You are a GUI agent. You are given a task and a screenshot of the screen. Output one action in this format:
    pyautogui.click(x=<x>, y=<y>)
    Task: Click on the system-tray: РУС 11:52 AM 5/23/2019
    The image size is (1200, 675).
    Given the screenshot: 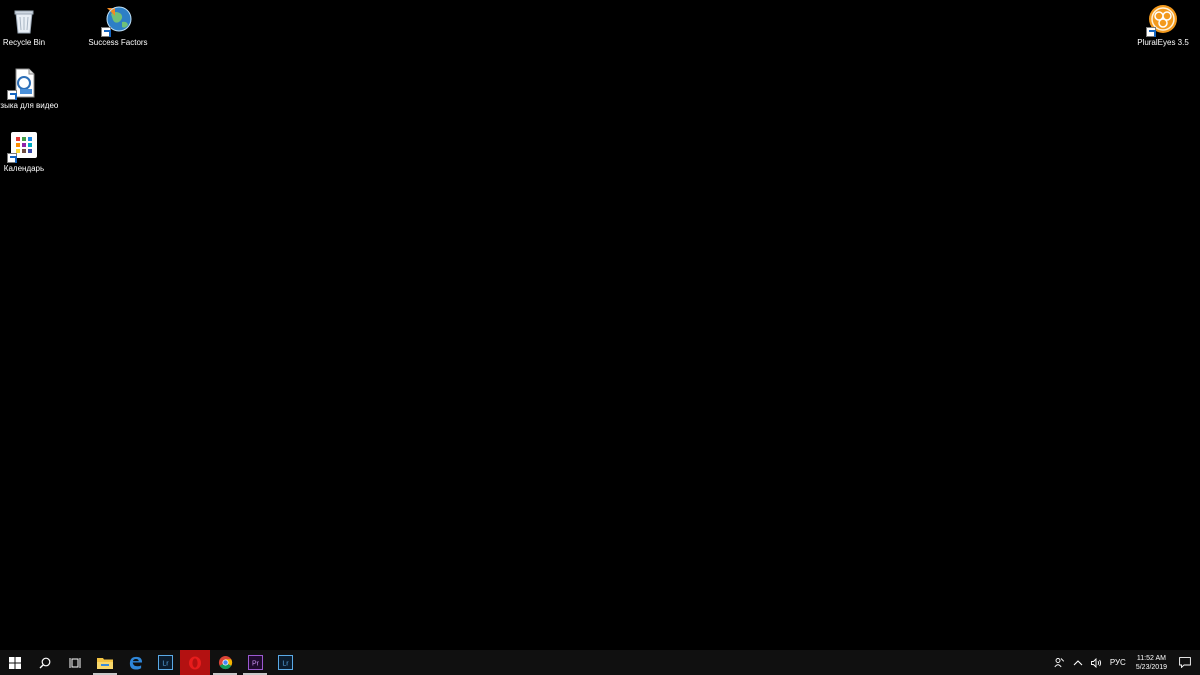 What is the action you would take?
    pyautogui.click(x=1125, y=662)
    